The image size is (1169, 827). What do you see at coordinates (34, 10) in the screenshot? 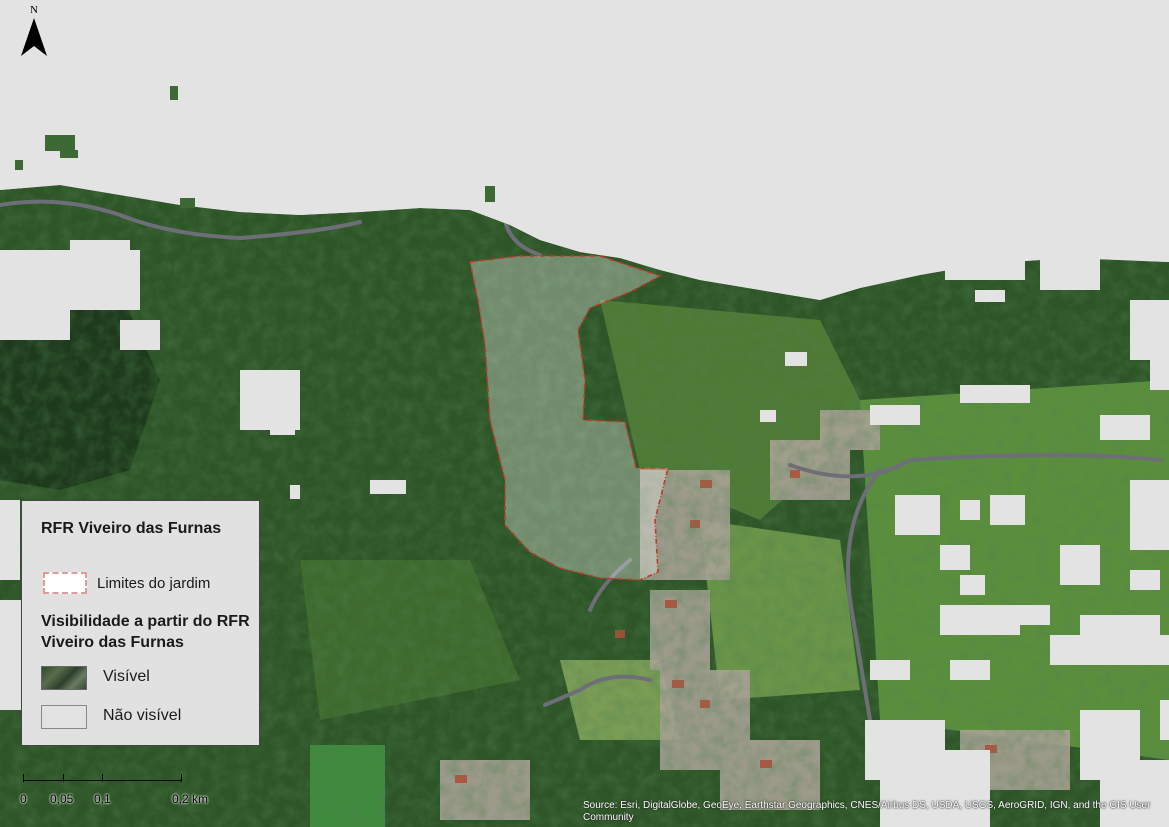
I see `north-label: N` at bounding box center [34, 10].